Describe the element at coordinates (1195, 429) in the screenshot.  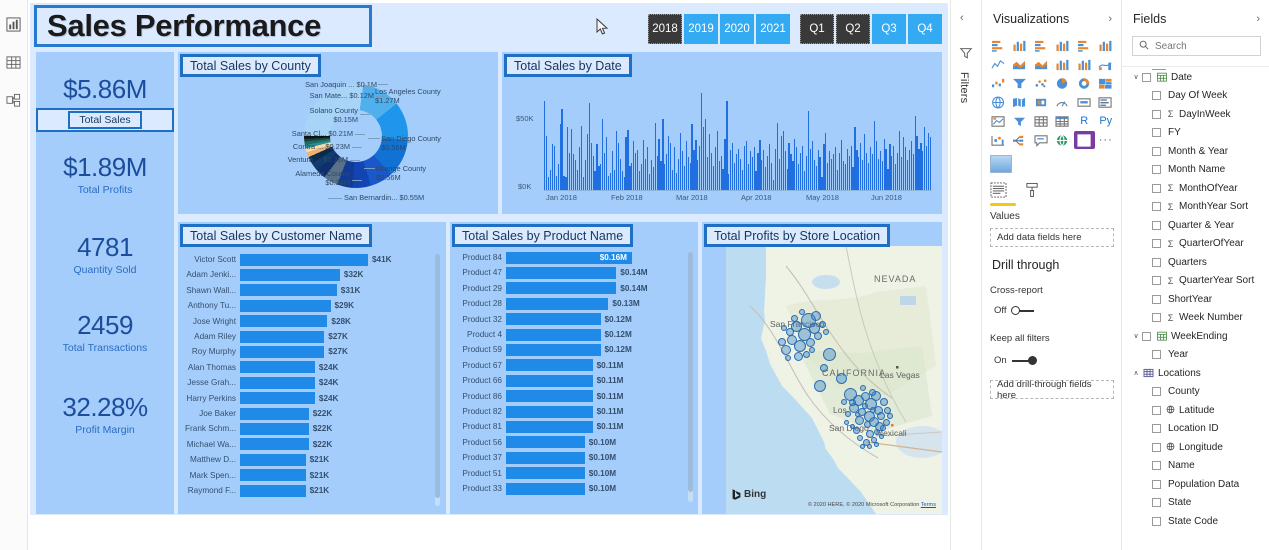
I see `field-item-location-id: Location ID` at that location.